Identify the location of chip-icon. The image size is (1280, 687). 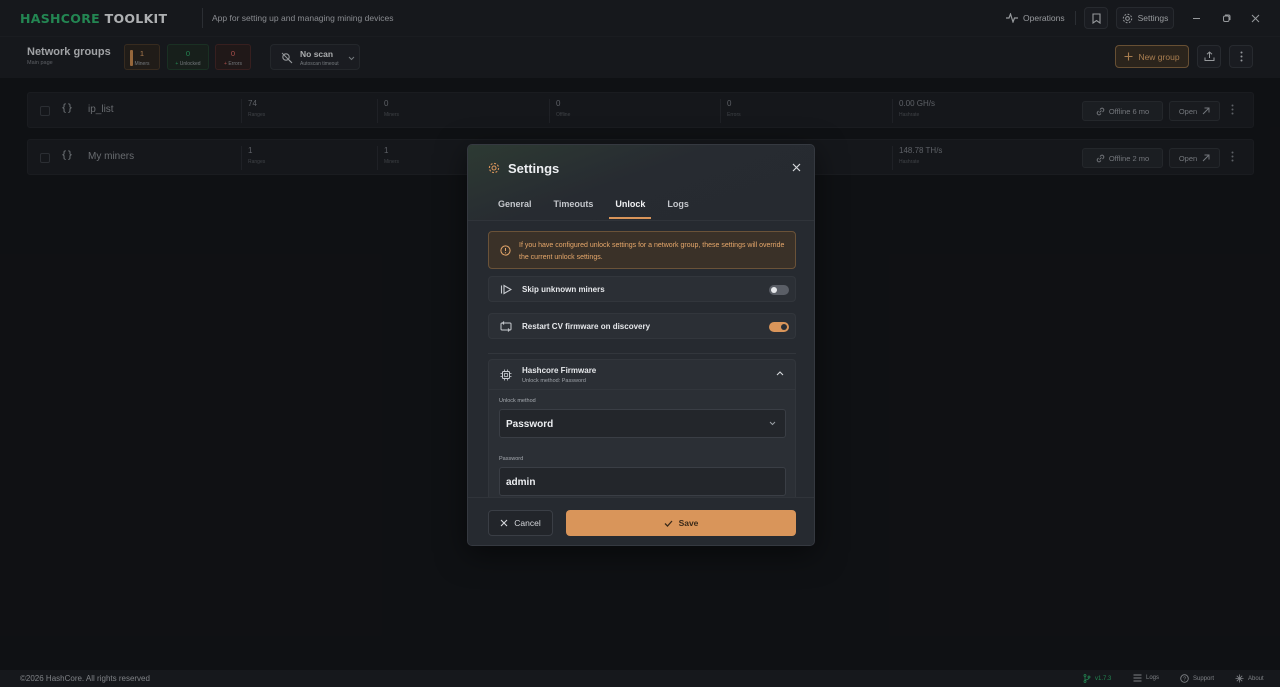
(506, 375).